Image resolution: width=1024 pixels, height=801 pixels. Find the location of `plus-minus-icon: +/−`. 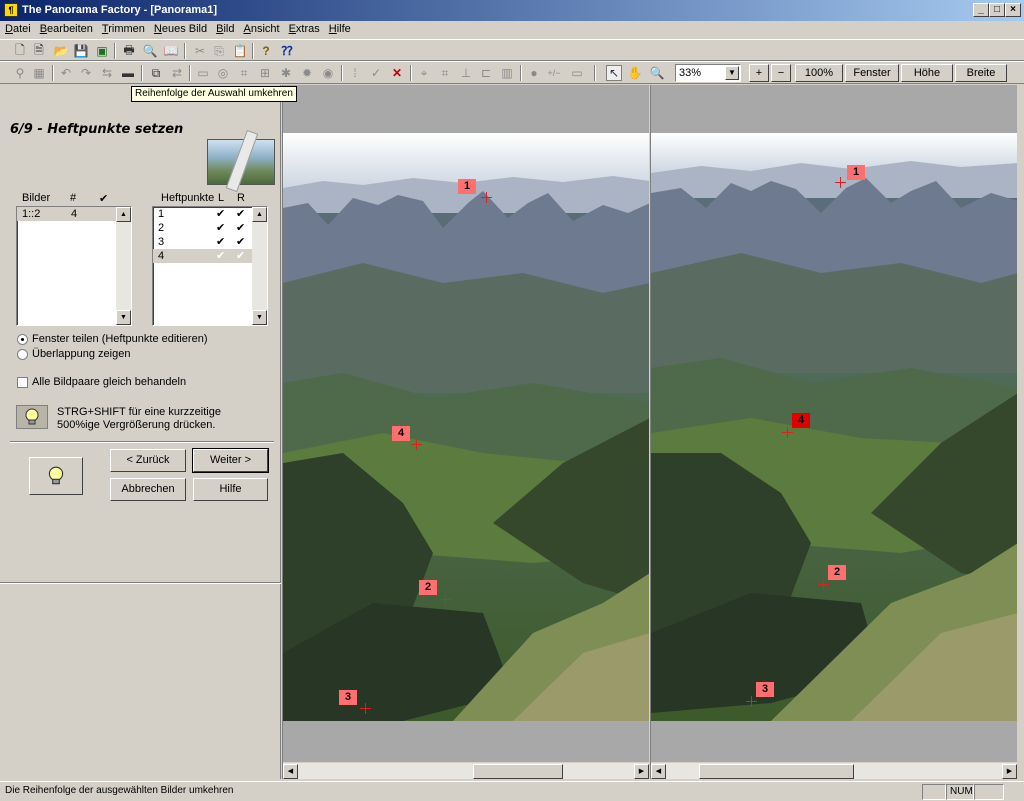

plus-minus-icon: +/− is located at coordinates (554, 73).